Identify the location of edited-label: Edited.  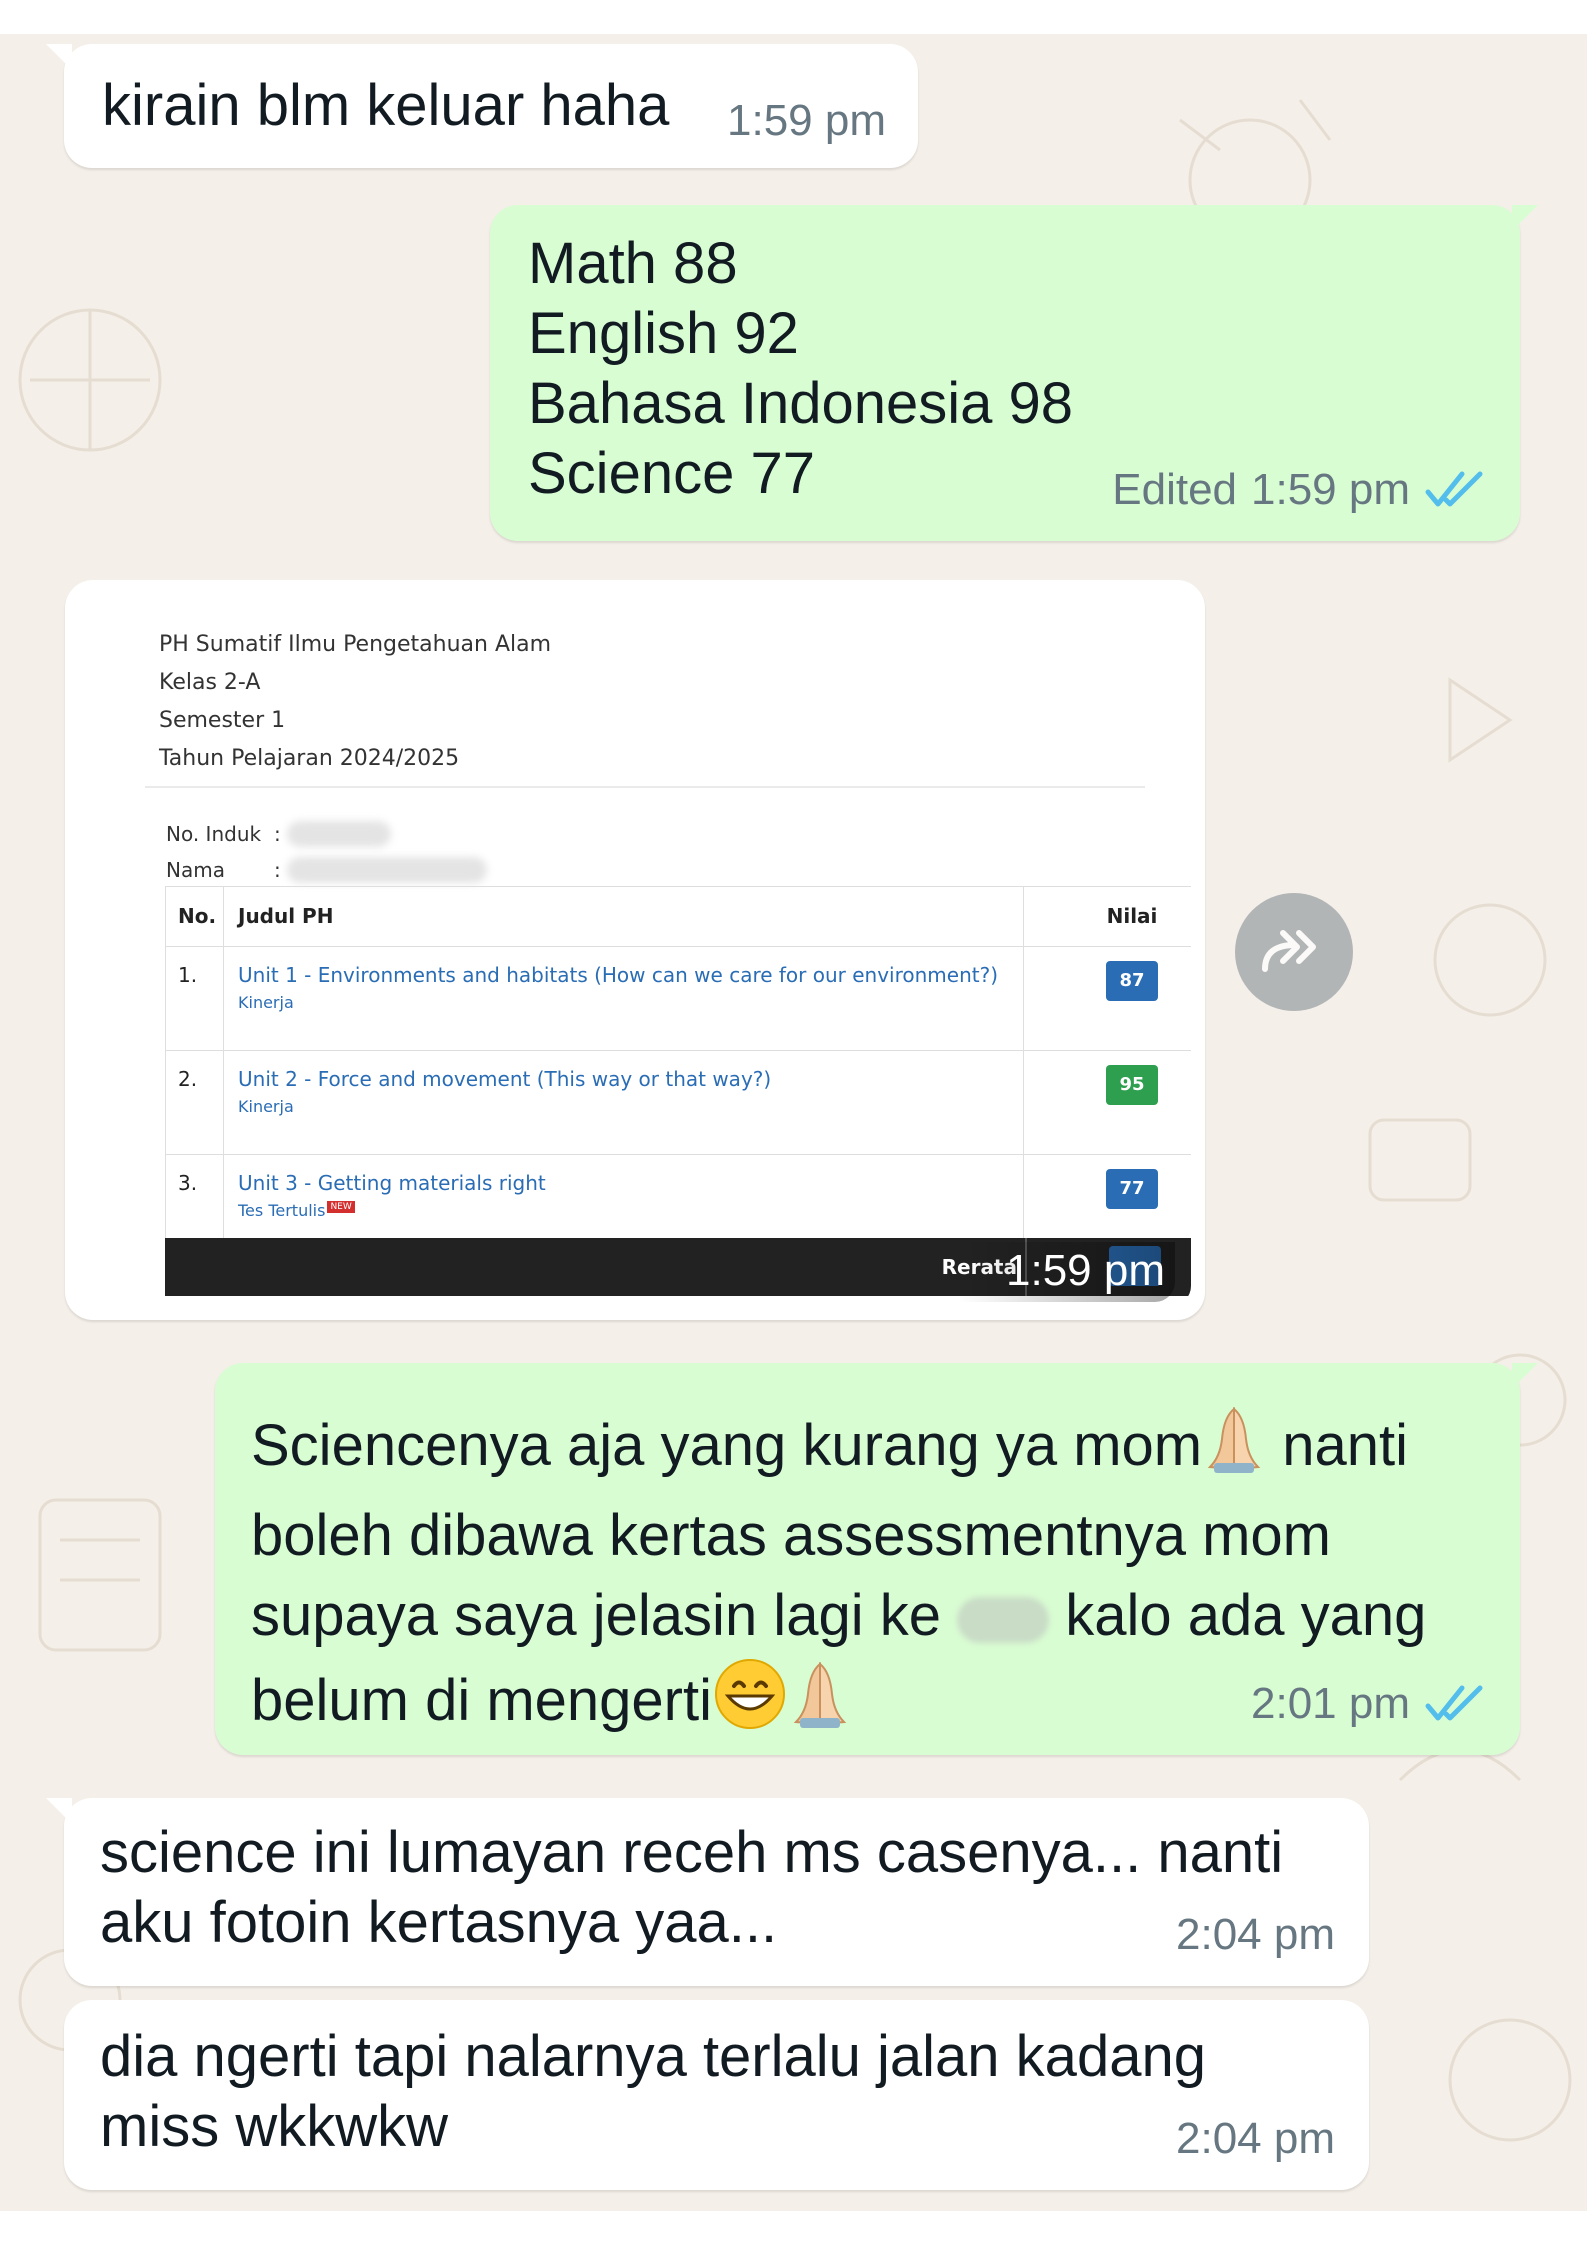
(1175, 489).